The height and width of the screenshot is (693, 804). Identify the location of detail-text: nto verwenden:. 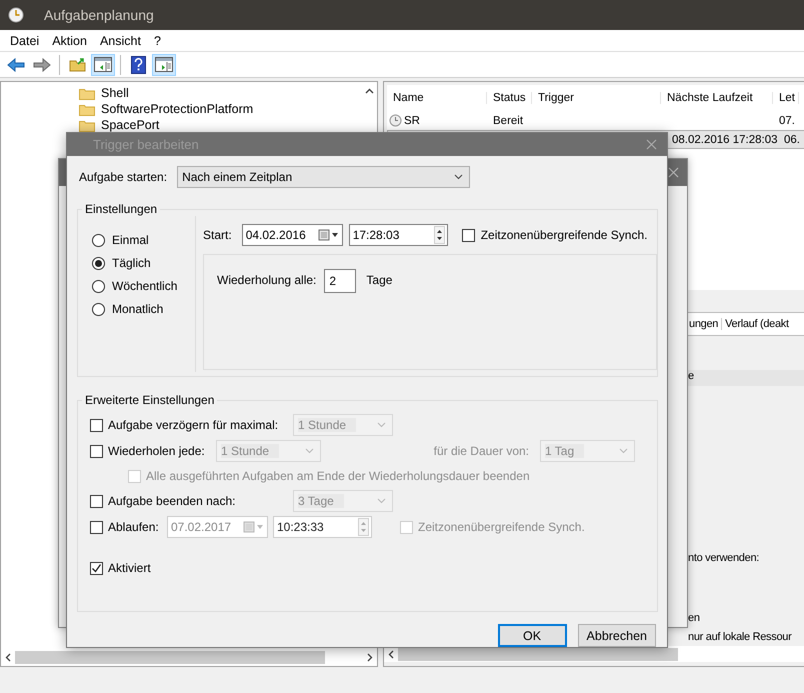
(723, 558).